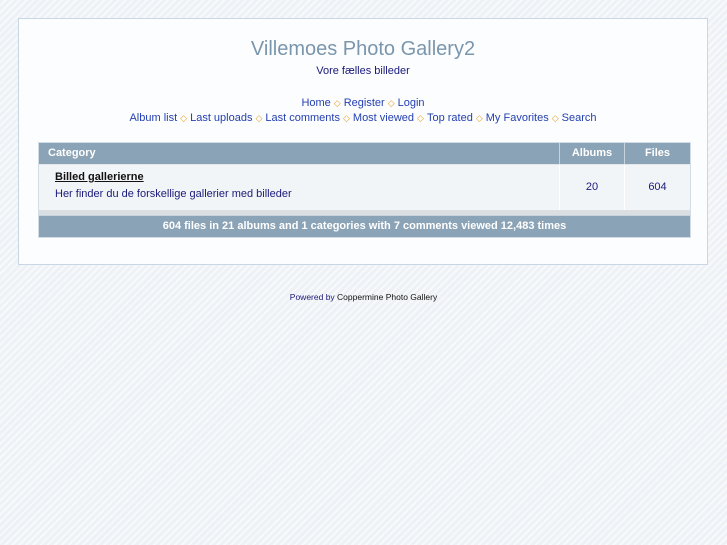 This screenshot has width=727, height=545. I want to click on gallery-subtitle: Vore fælles billeder, so click(363, 71).